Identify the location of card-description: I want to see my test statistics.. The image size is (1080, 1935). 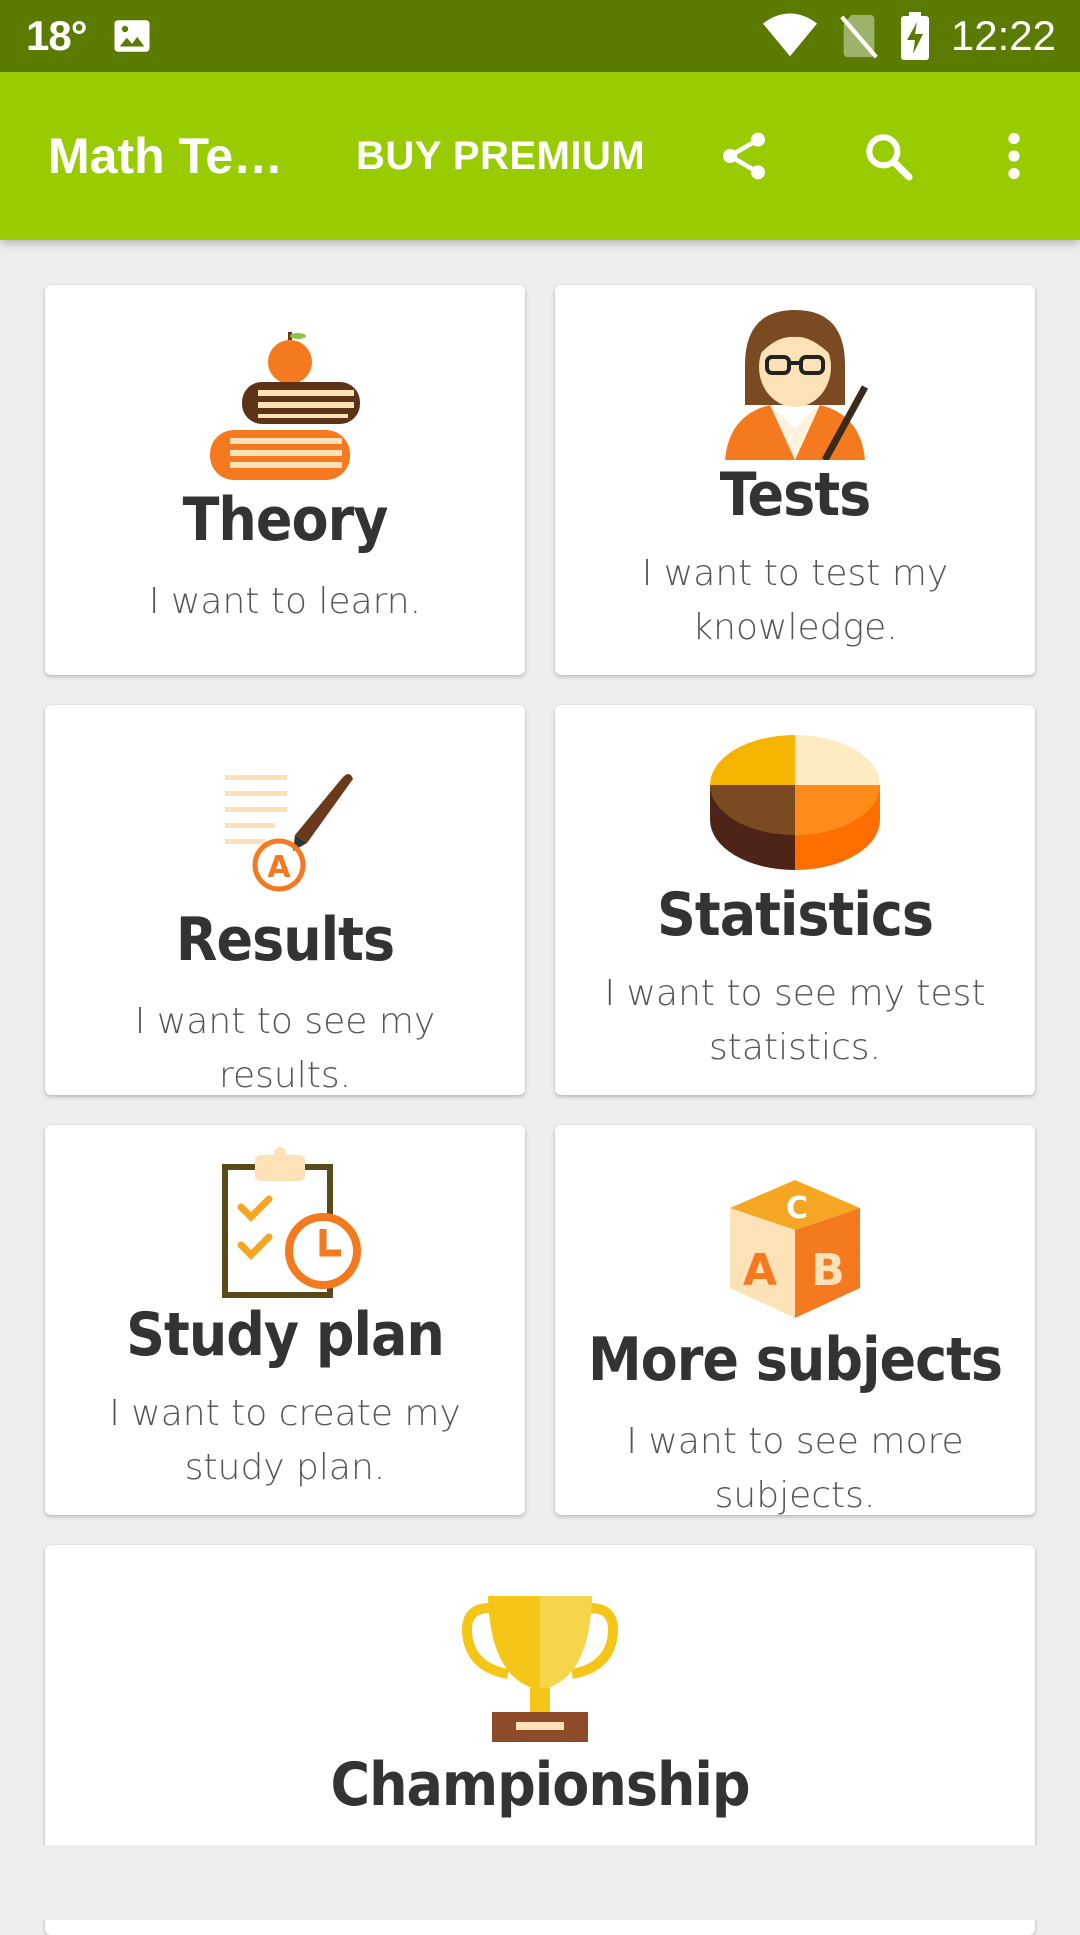
(795, 1020).